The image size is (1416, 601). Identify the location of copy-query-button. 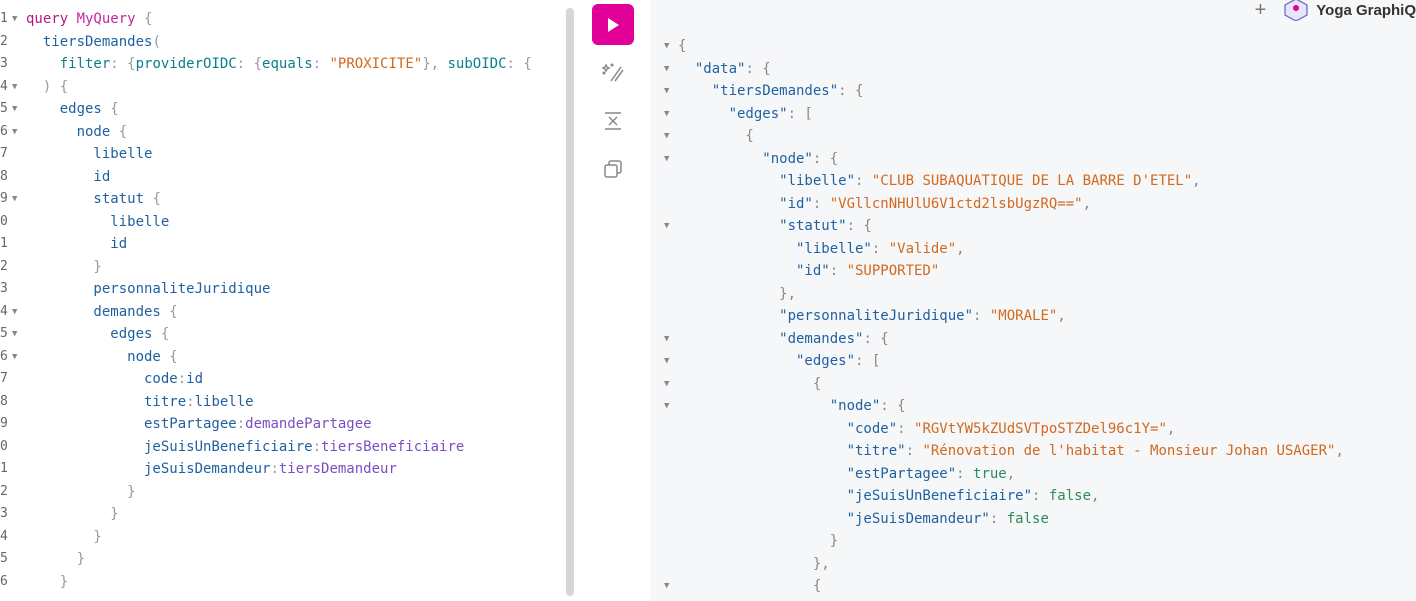
(613, 169).